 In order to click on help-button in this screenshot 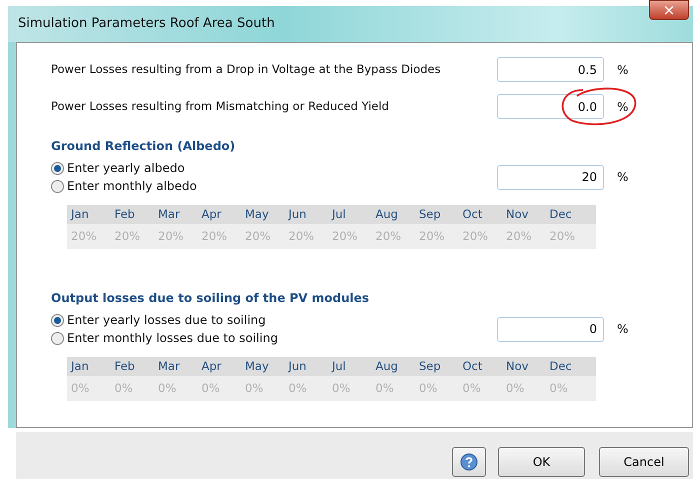, I will do `click(469, 462)`.